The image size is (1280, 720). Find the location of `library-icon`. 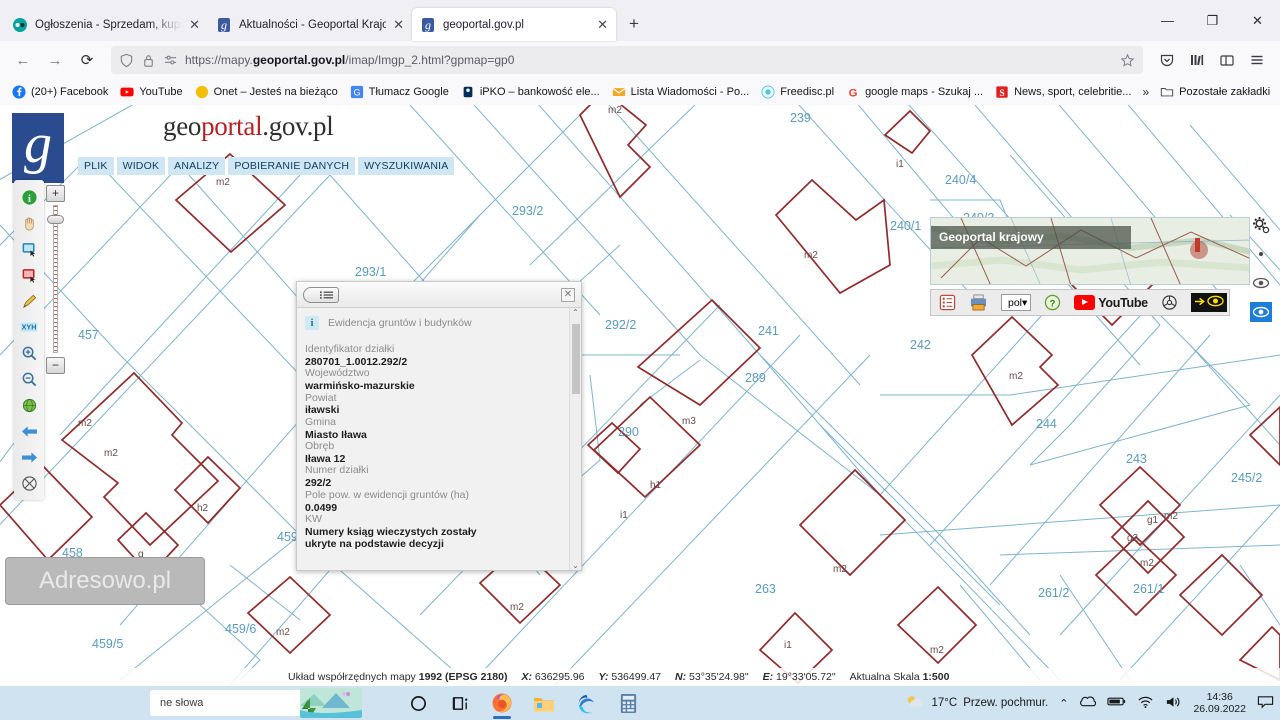

library-icon is located at coordinates (1197, 60).